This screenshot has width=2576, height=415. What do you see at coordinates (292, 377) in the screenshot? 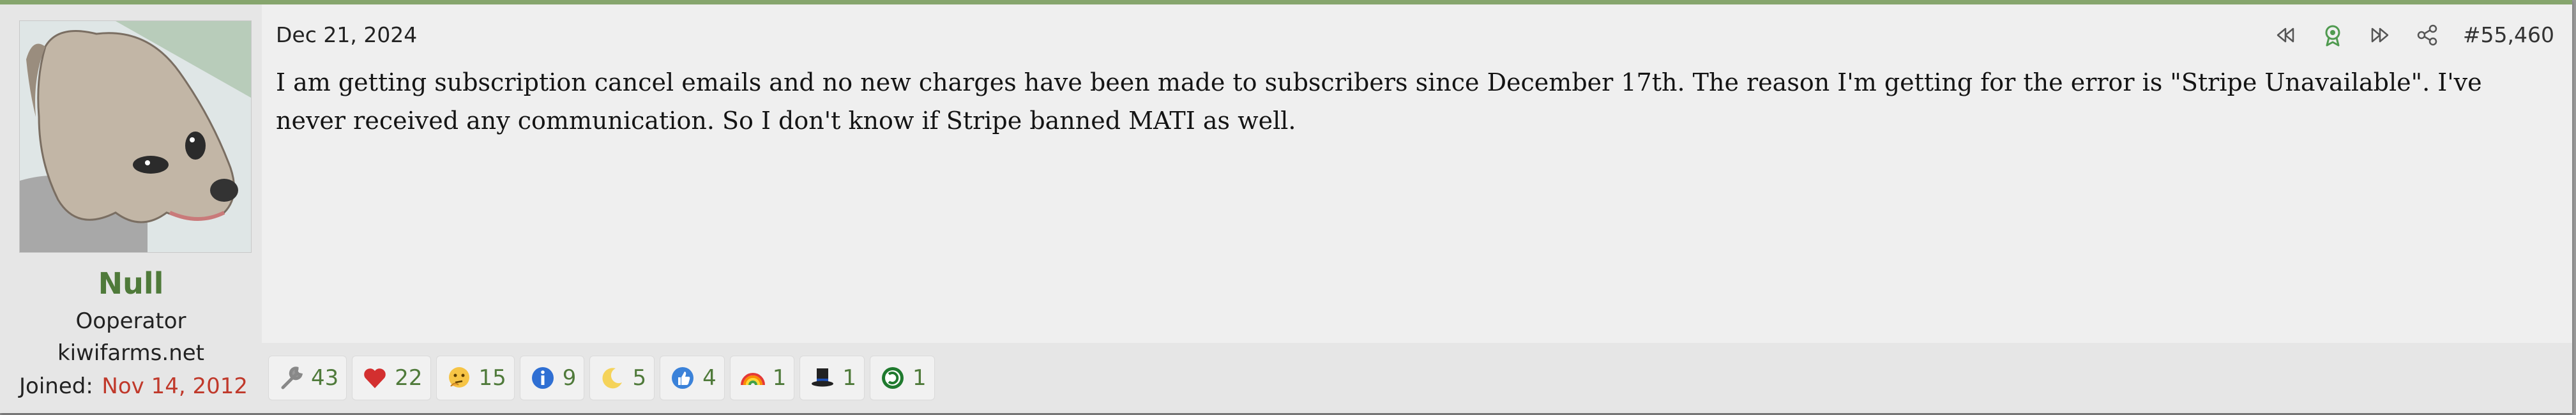
I see `wrench-icon` at bounding box center [292, 377].